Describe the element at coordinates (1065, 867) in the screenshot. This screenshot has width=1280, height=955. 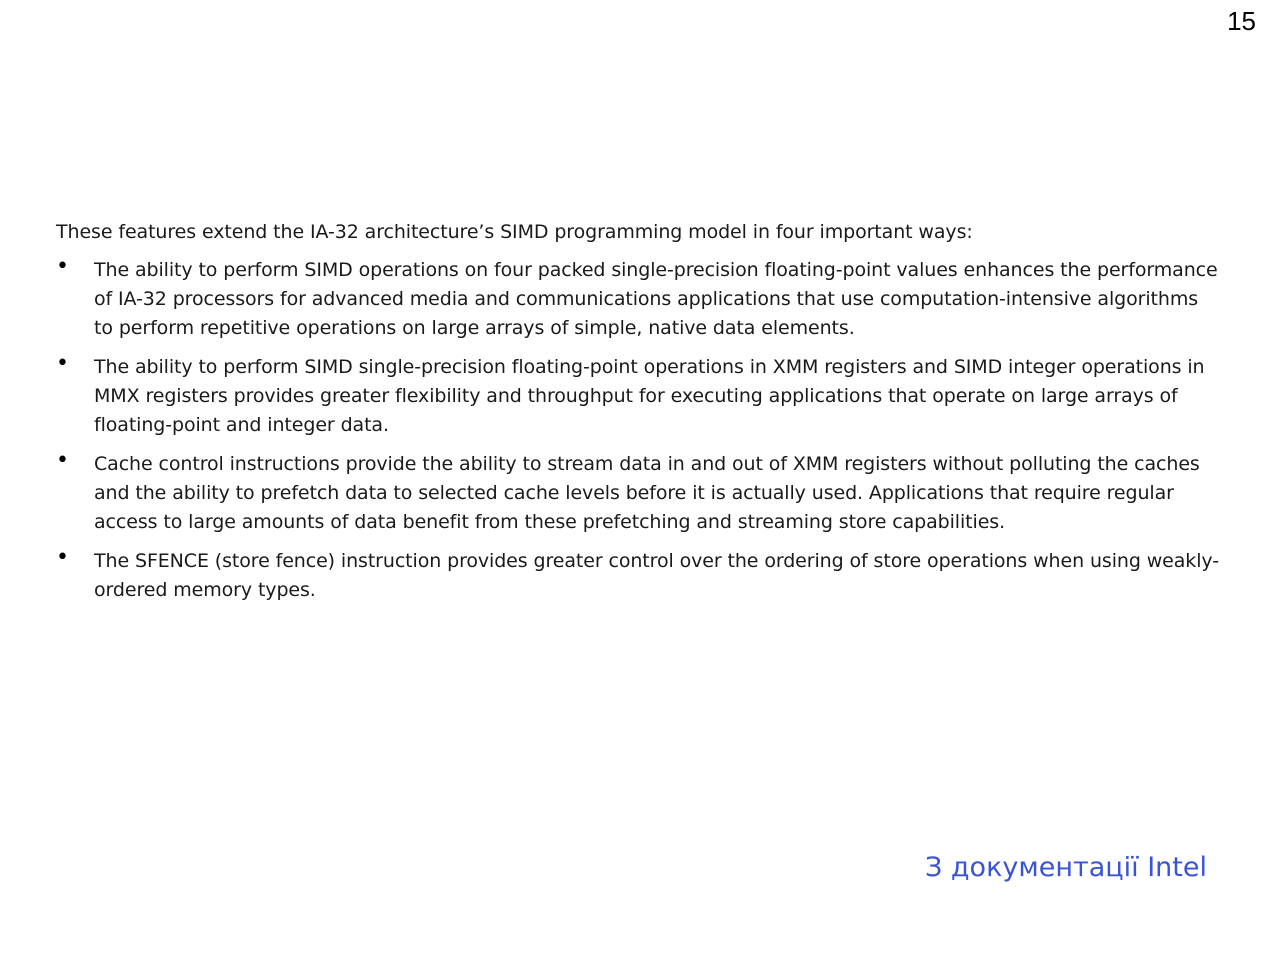
I see `source-note: З документації Intel` at that location.